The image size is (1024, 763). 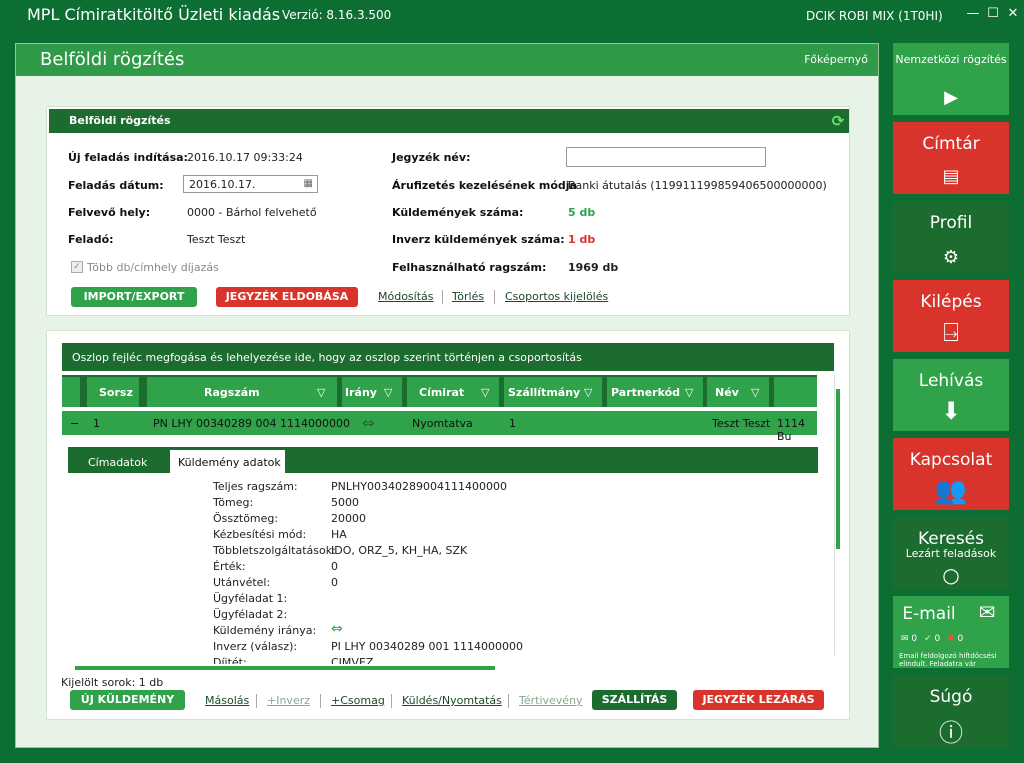 What do you see at coordinates (494, 297) in the screenshot?
I see `separator` at bounding box center [494, 297].